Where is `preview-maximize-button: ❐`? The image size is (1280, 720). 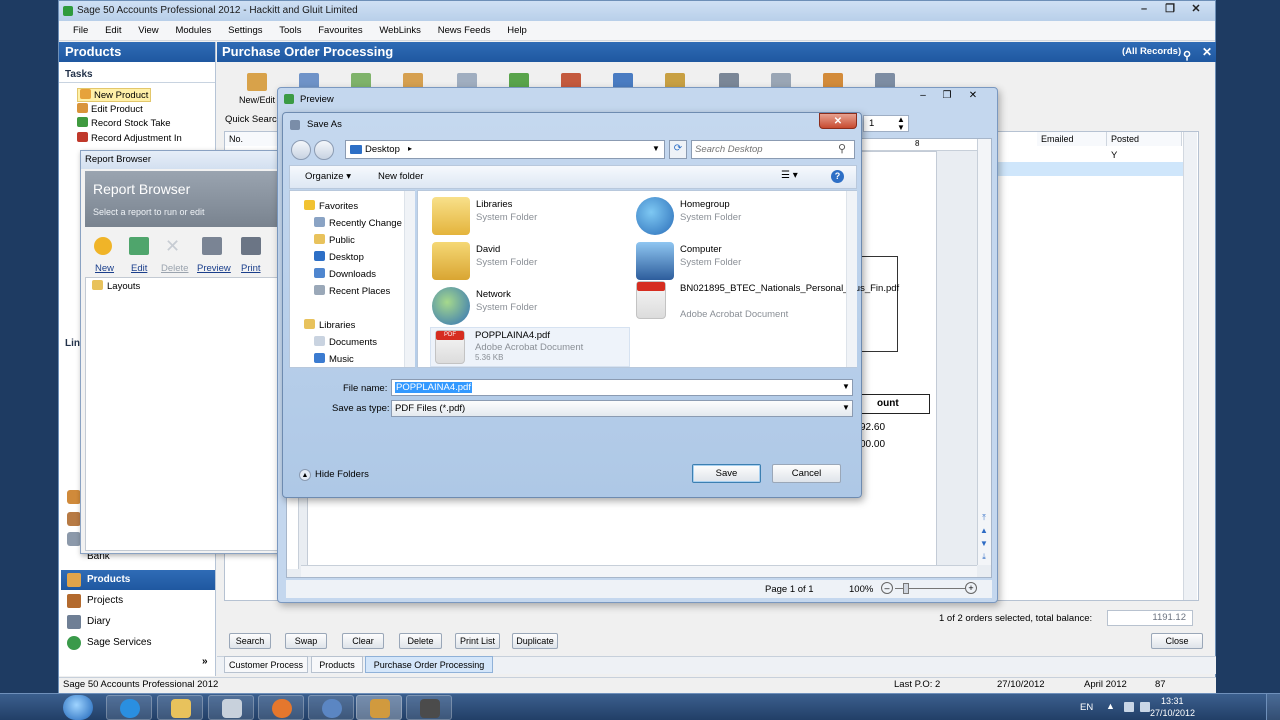 preview-maximize-button: ❐ is located at coordinates (947, 97).